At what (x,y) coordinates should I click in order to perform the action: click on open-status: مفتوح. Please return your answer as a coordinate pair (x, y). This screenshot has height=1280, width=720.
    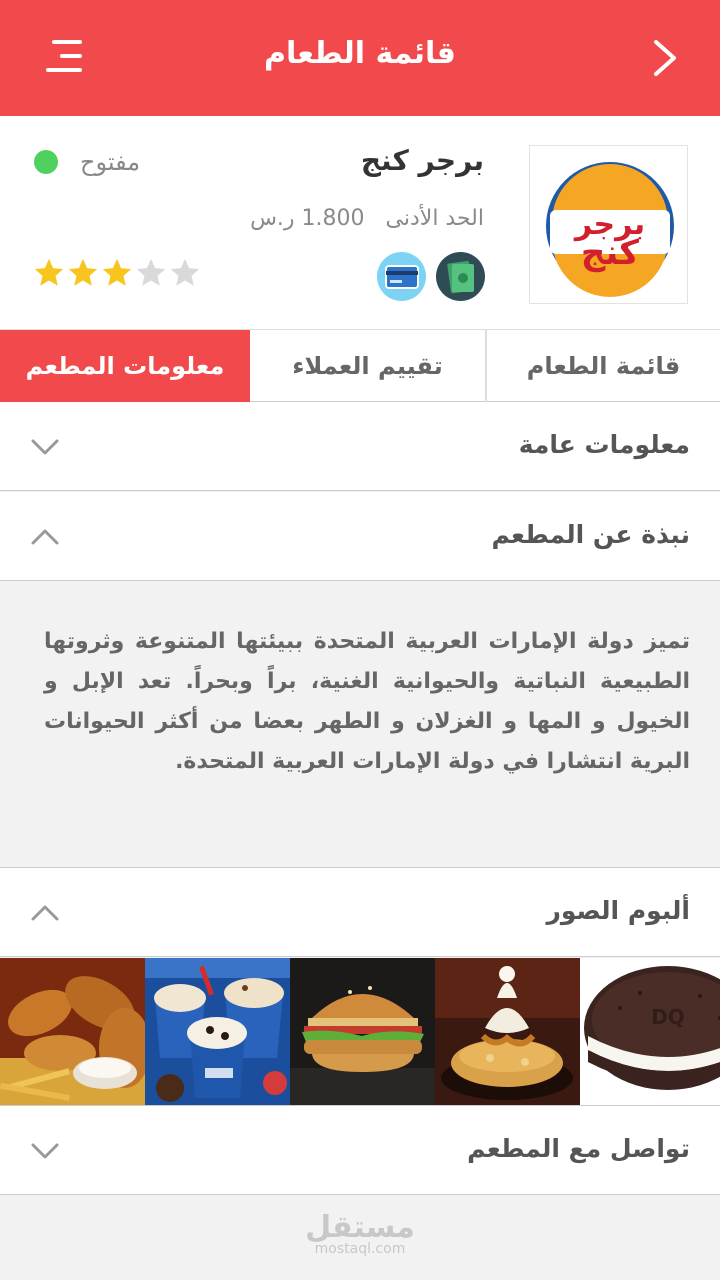
    Looking at the image, I should click on (87, 162).